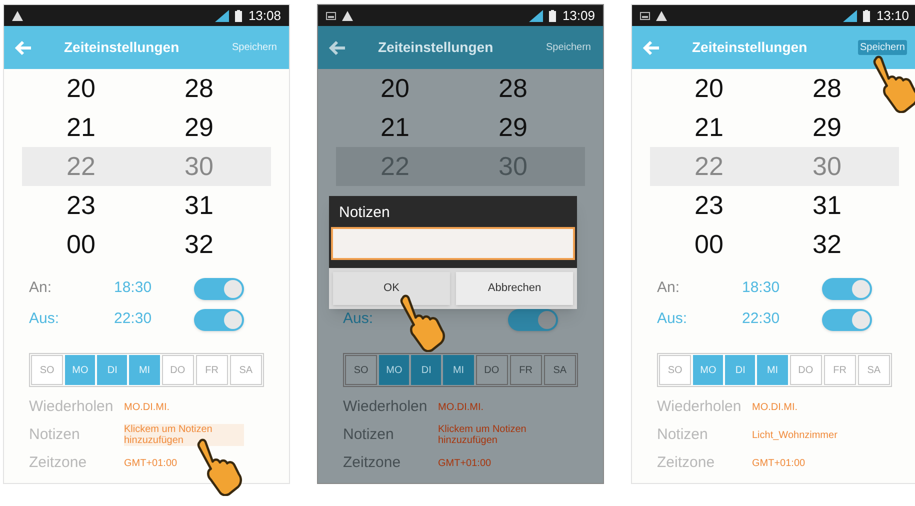  I want to click on back-arrow-icon, so click(337, 48).